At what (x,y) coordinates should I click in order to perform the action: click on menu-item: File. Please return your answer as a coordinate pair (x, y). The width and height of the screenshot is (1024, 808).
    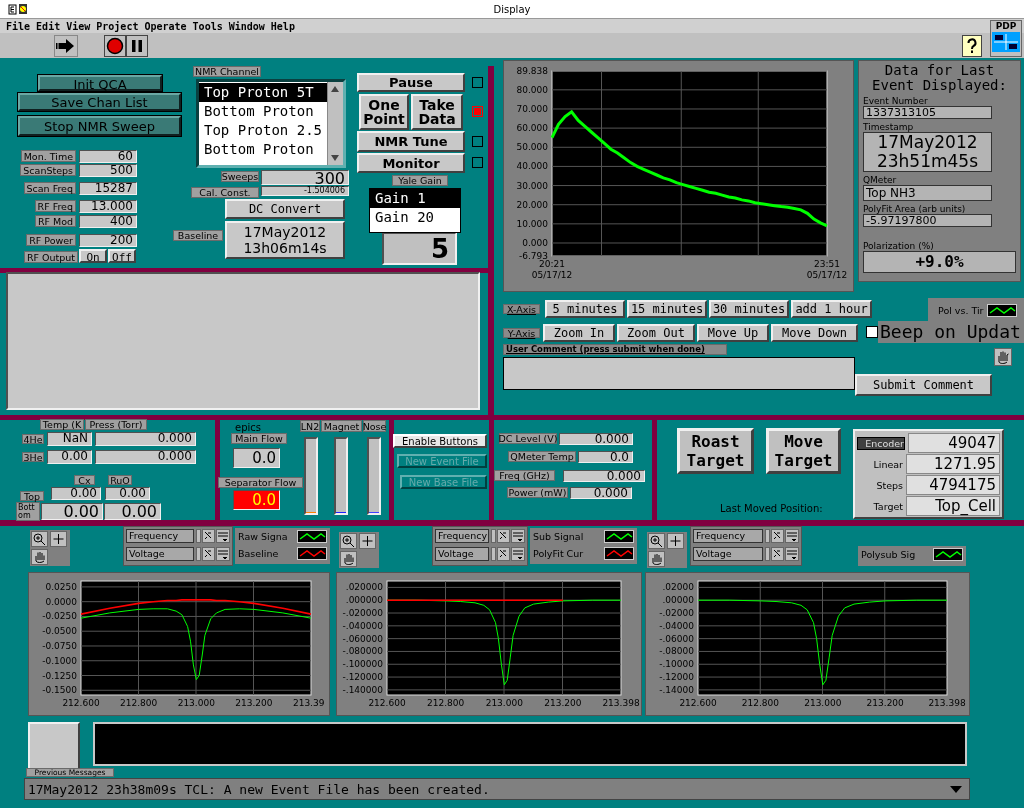
    Looking at the image, I should click on (18, 26).